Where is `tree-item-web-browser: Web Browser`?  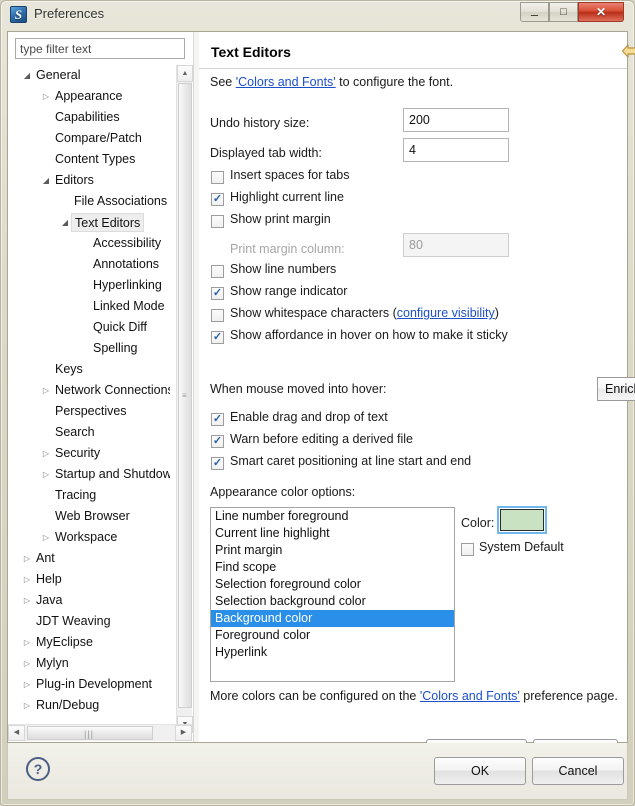 tree-item-web-browser: Web Browser is located at coordinates (92, 516).